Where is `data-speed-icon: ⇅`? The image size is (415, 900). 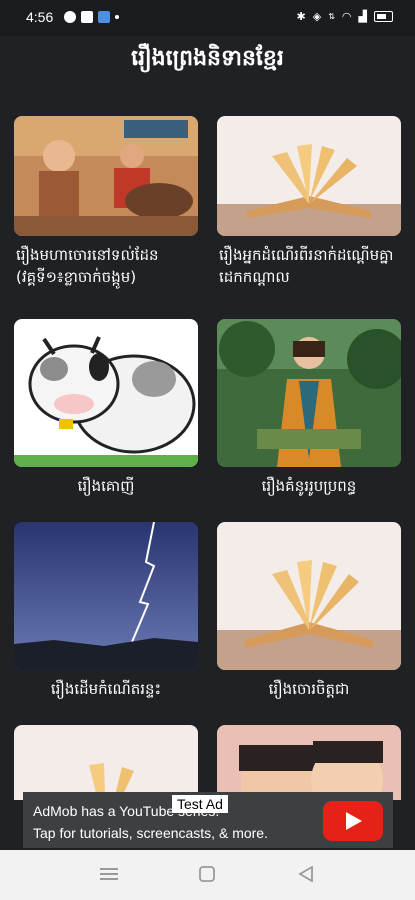
data-speed-icon: ⇅ is located at coordinates (331, 16).